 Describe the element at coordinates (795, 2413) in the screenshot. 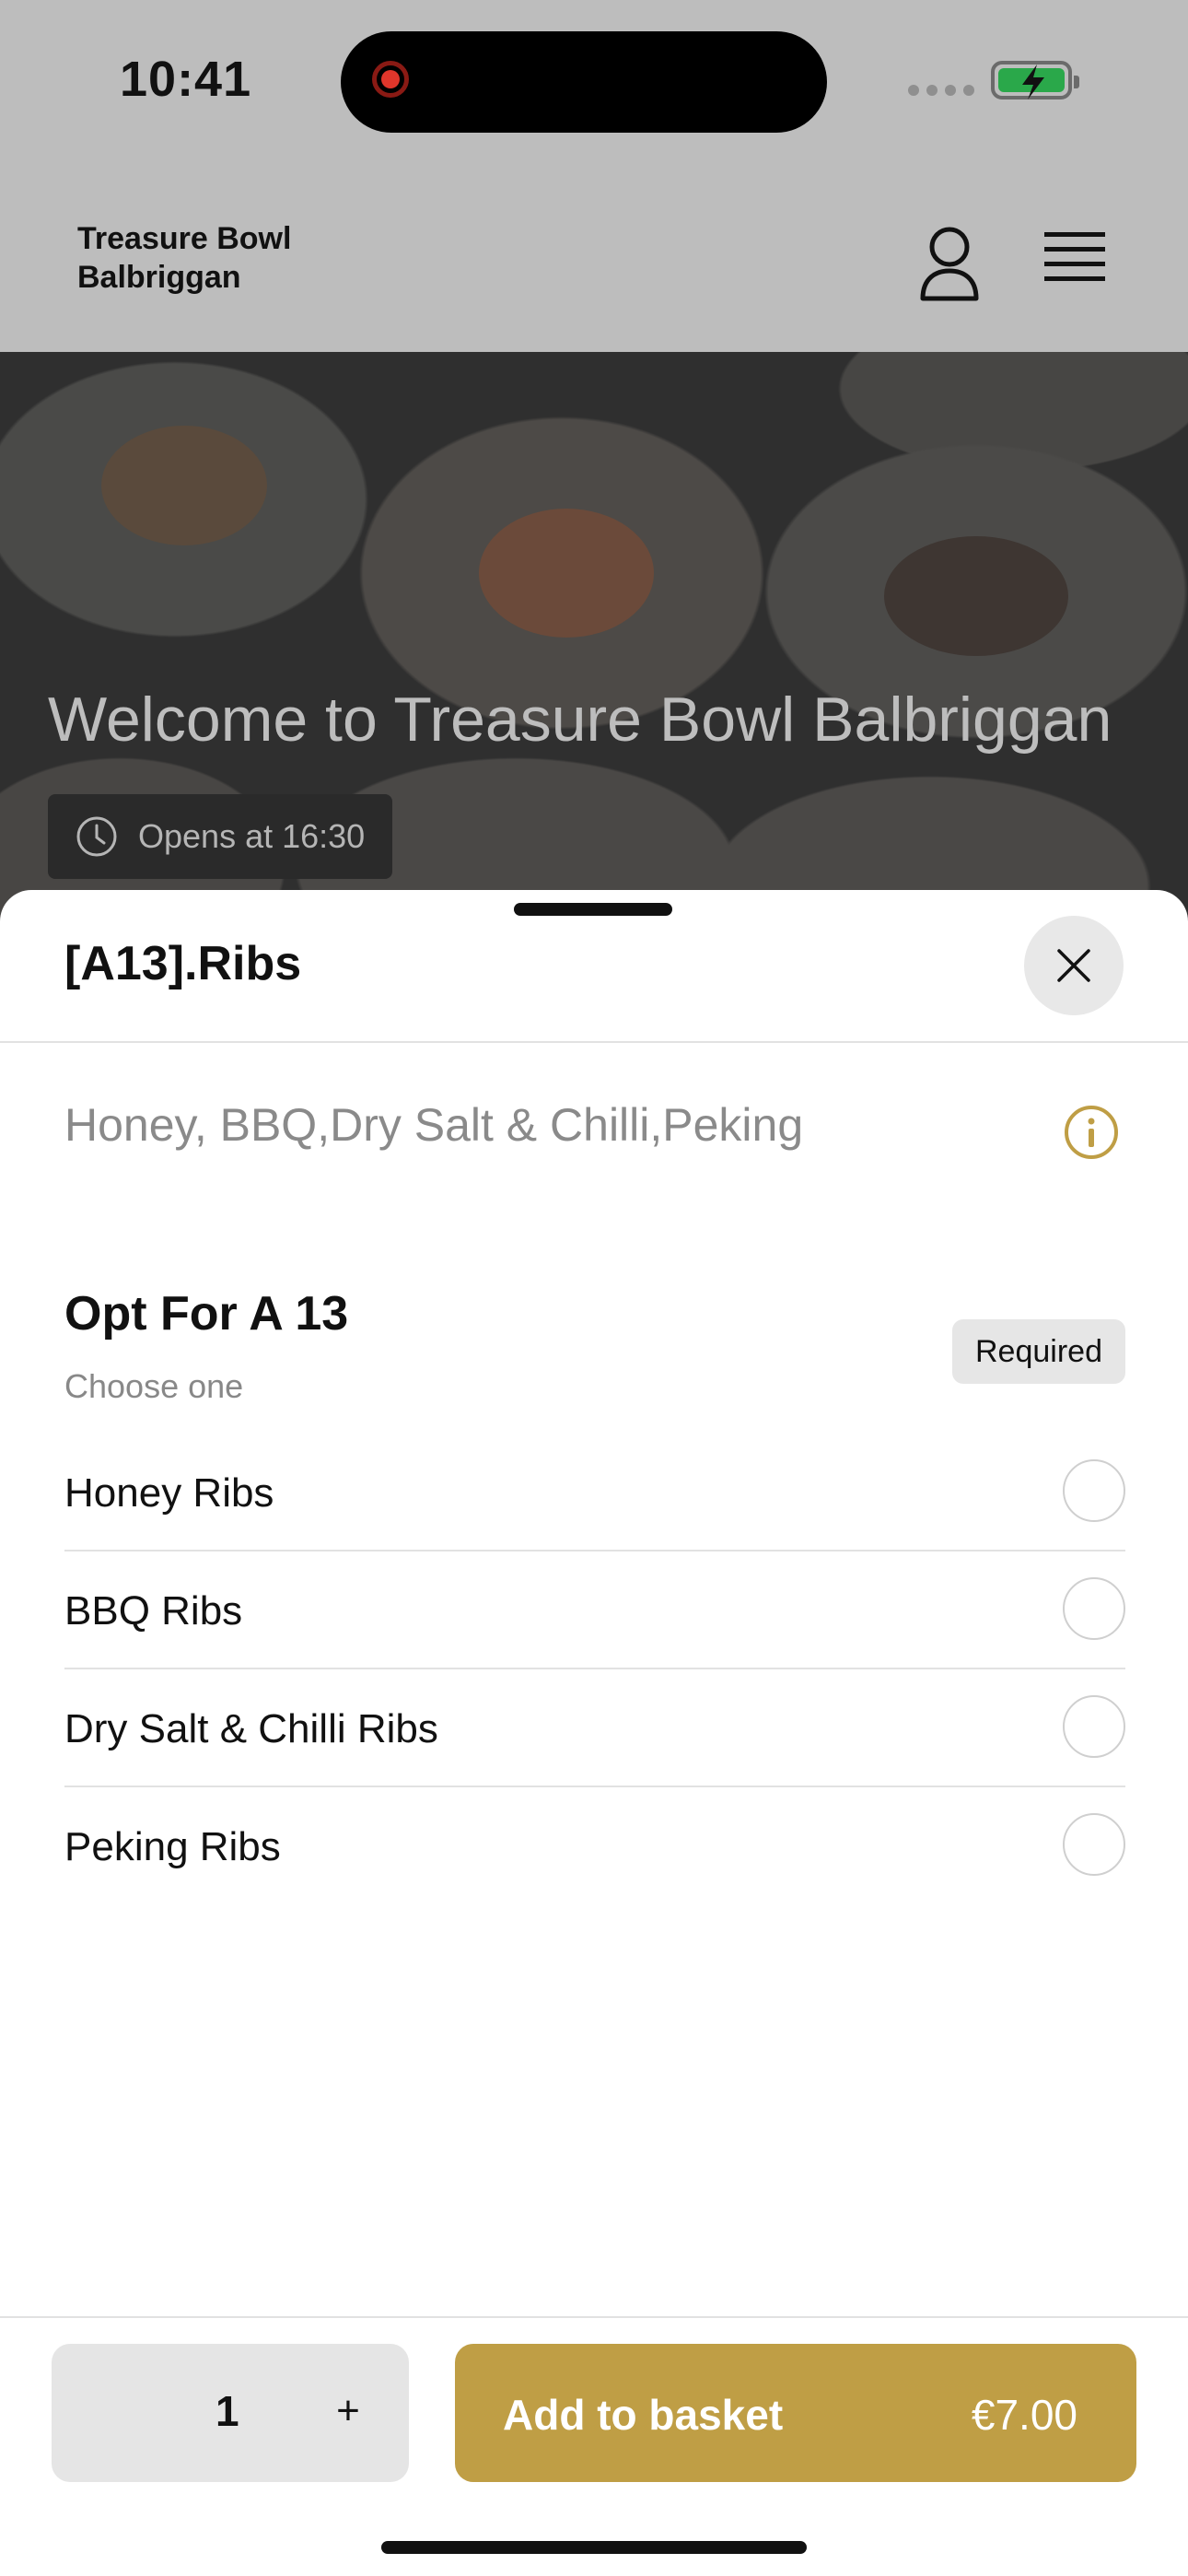

I see `add-to-basket-button: Add to basket €7.00` at that location.